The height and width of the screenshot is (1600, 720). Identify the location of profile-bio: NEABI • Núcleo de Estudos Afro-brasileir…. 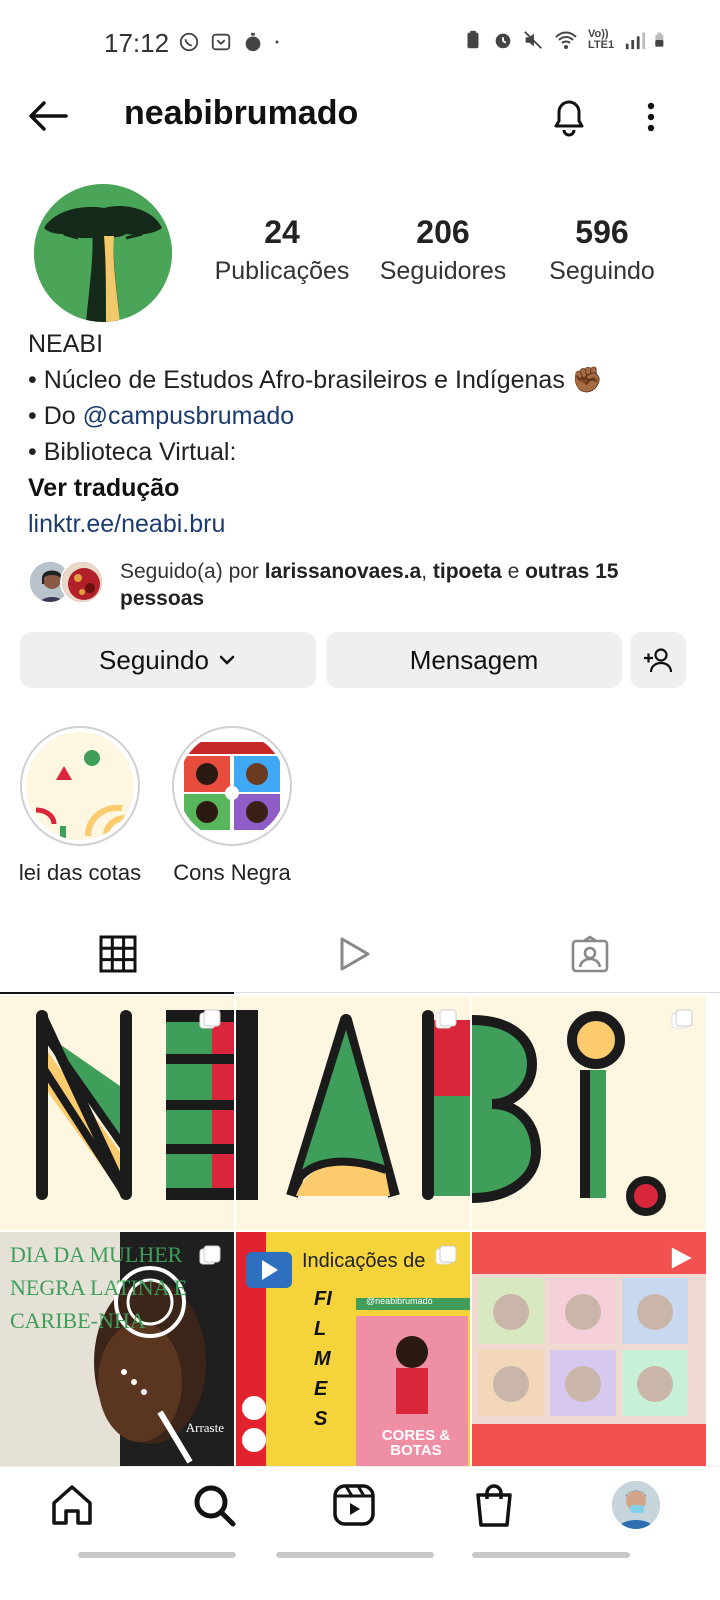
(363, 434).